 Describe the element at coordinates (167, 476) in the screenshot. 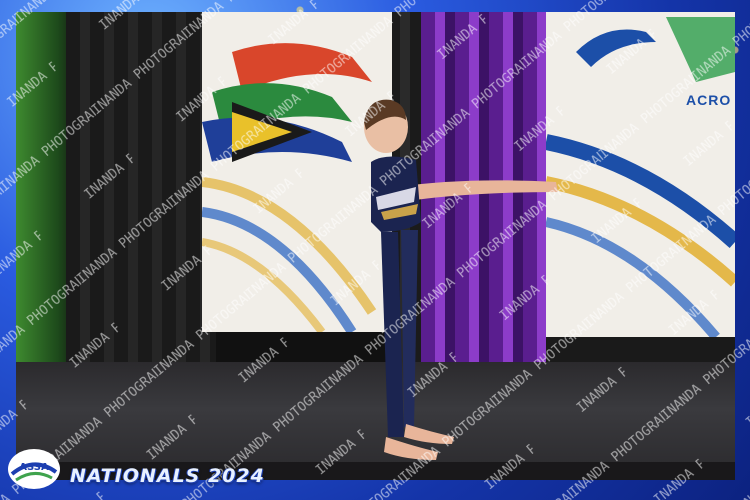

I see `event-caption: NATIONALS 2024` at that location.